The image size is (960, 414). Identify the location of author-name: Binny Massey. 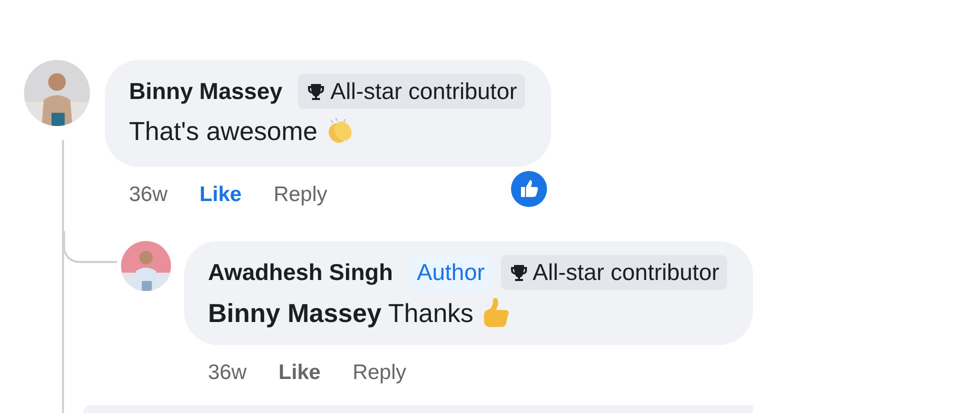
(205, 91).